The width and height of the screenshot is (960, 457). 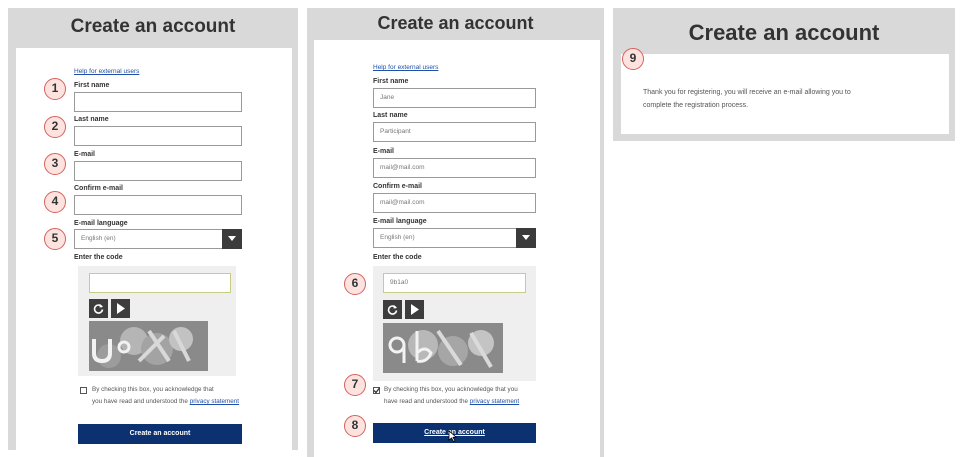 What do you see at coordinates (633, 59) in the screenshot?
I see `step-badge-9: 9` at bounding box center [633, 59].